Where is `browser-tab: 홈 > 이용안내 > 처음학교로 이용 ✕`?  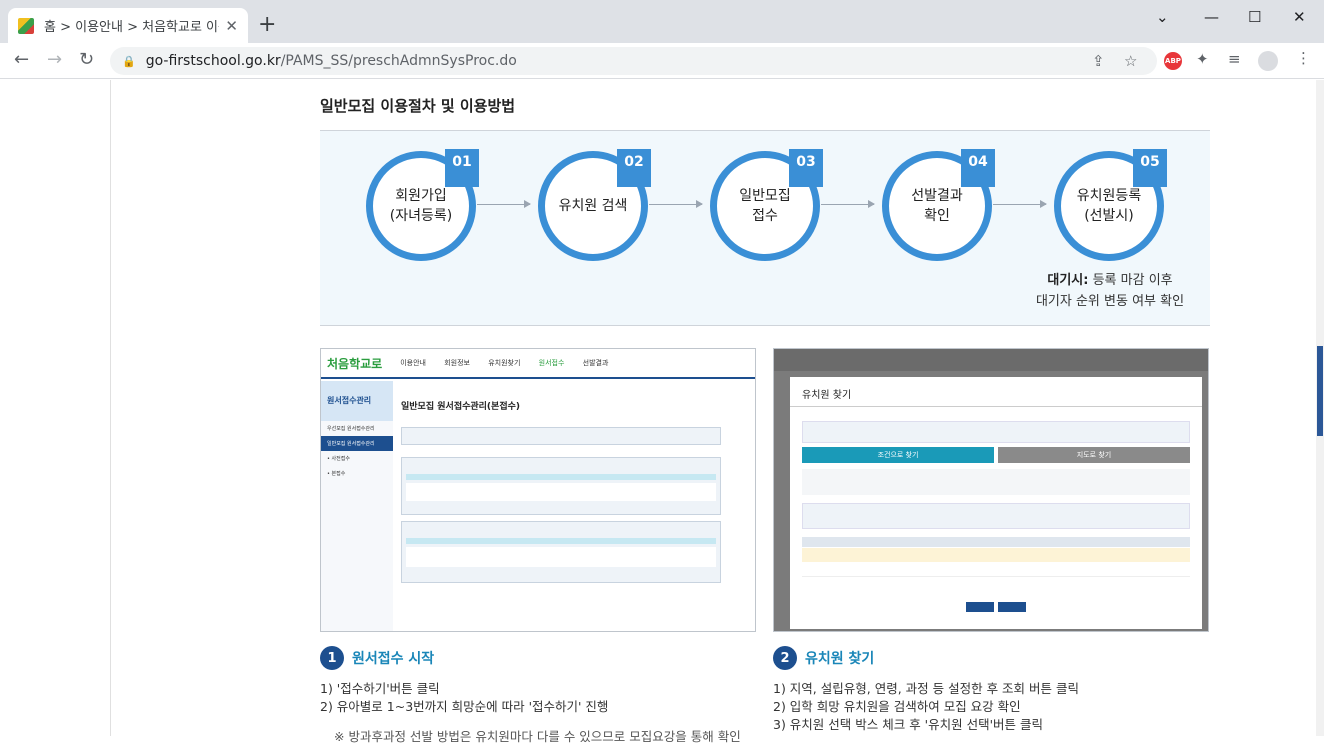 browser-tab: 홈 > 이용안내 > 처음학교로 이용 ✕ is located at coordinates (128, 25).